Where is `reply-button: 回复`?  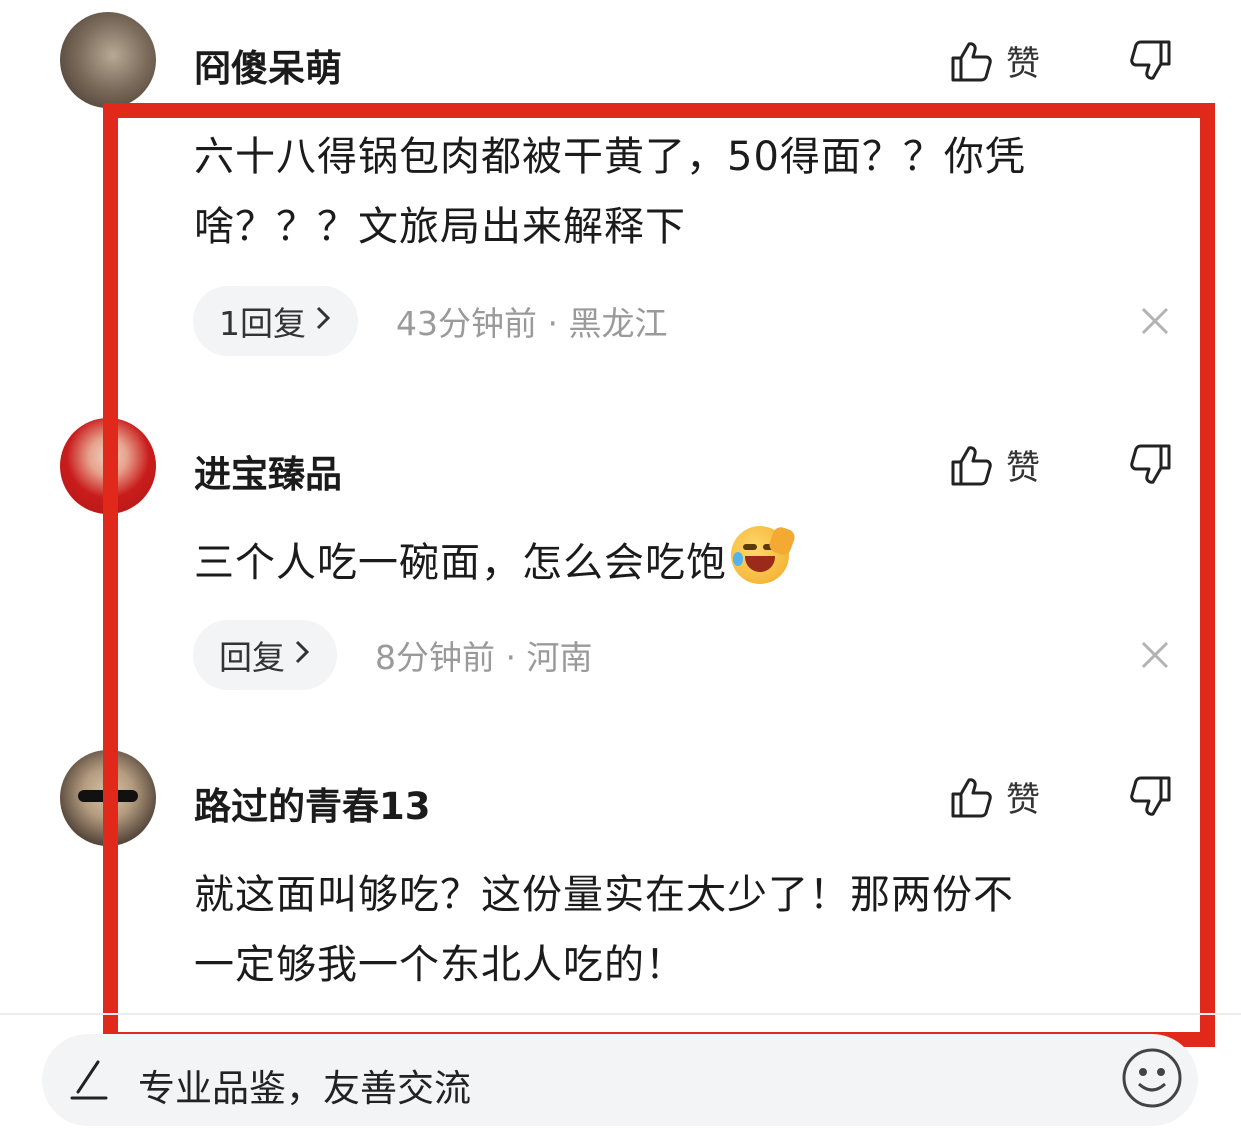 reply-button: 回复 is located at coordinates (265, 655).